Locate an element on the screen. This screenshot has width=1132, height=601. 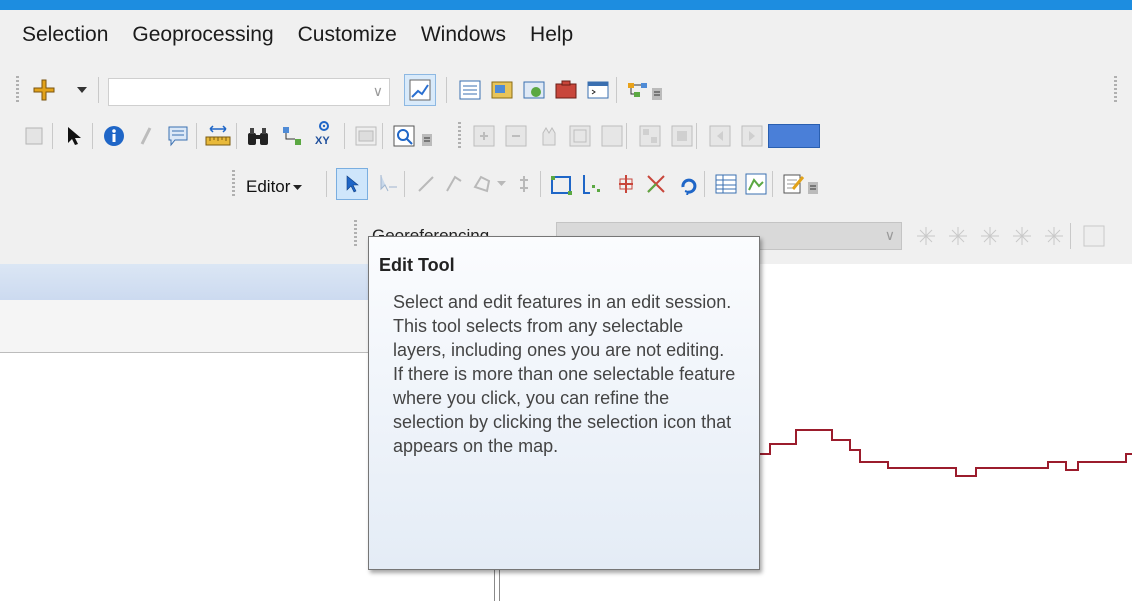
select-elements-icon is located at coordinates (74, 136).